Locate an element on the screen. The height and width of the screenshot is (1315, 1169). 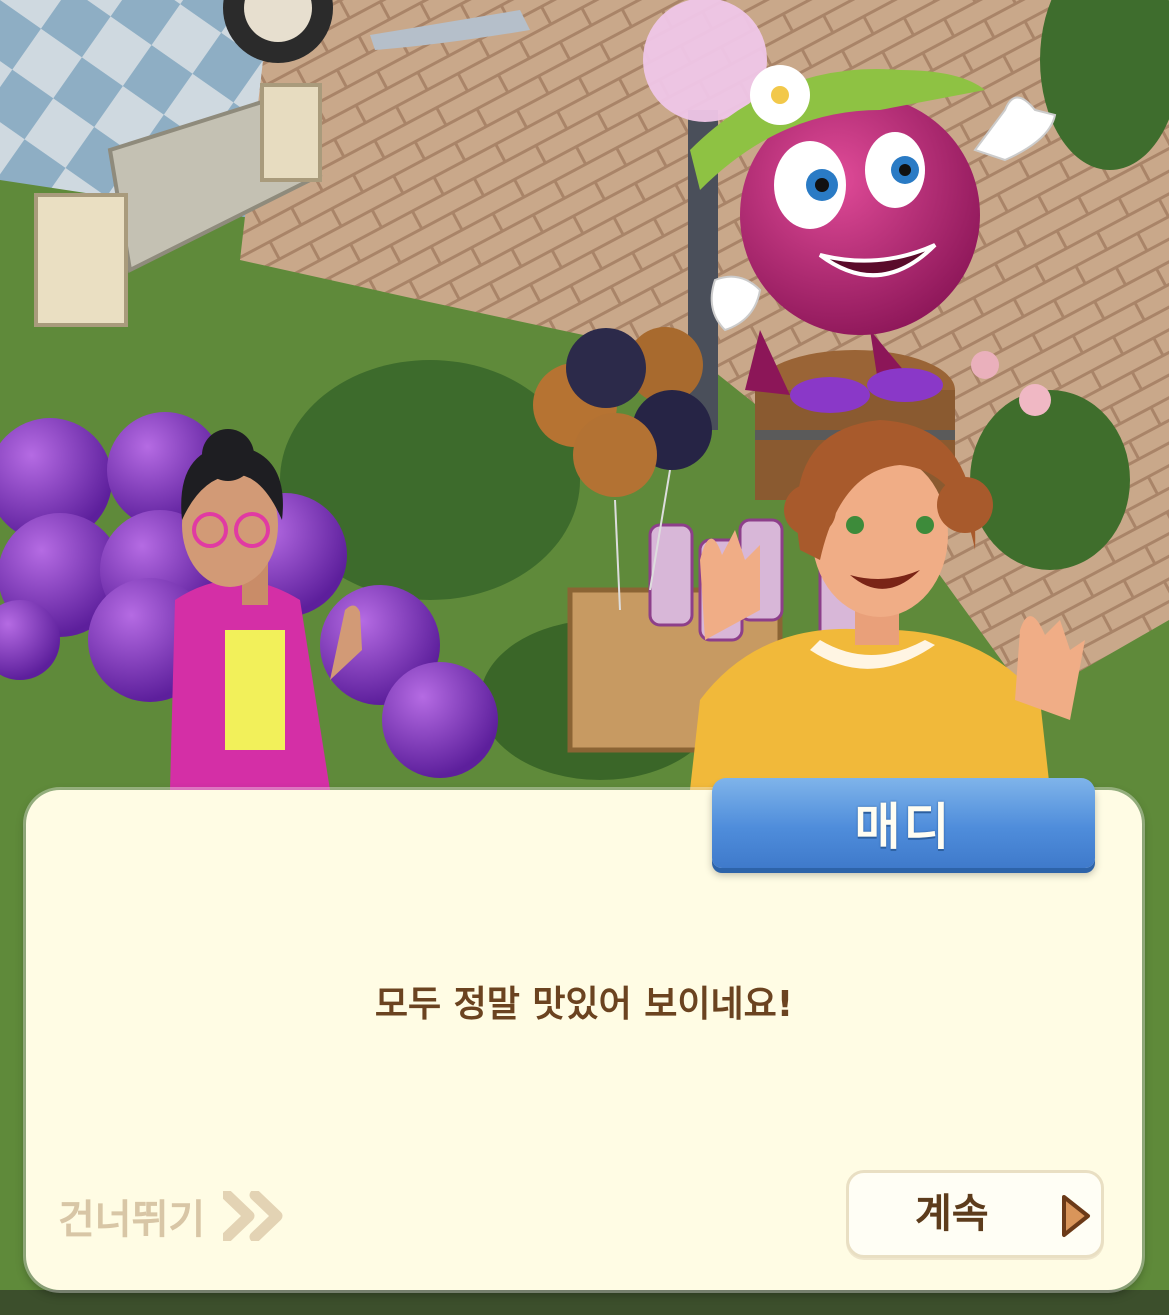
continue-label: 계속 is located at coordinates (952, 1214).